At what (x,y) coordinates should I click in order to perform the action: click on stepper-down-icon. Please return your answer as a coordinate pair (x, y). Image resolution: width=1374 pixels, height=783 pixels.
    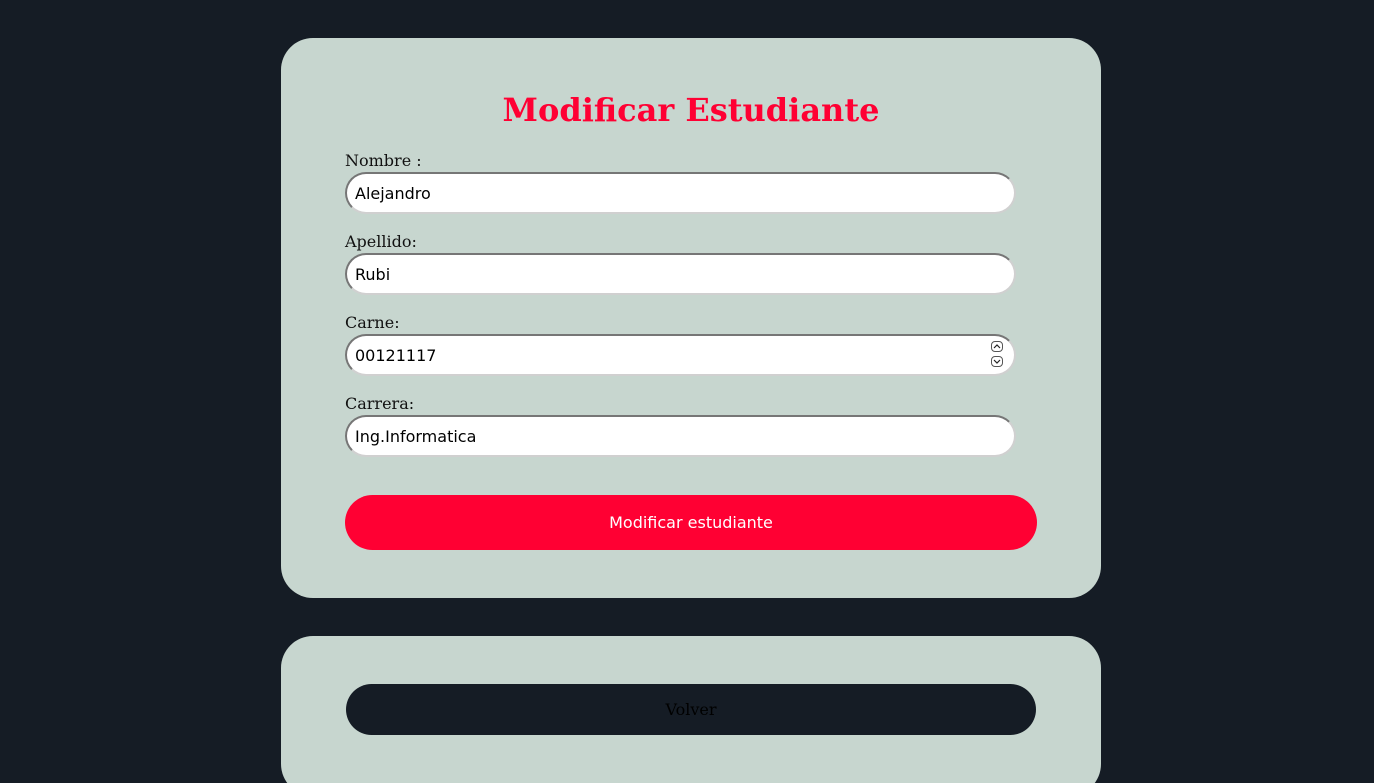
    Looking at the image, I should click on (997, 361).